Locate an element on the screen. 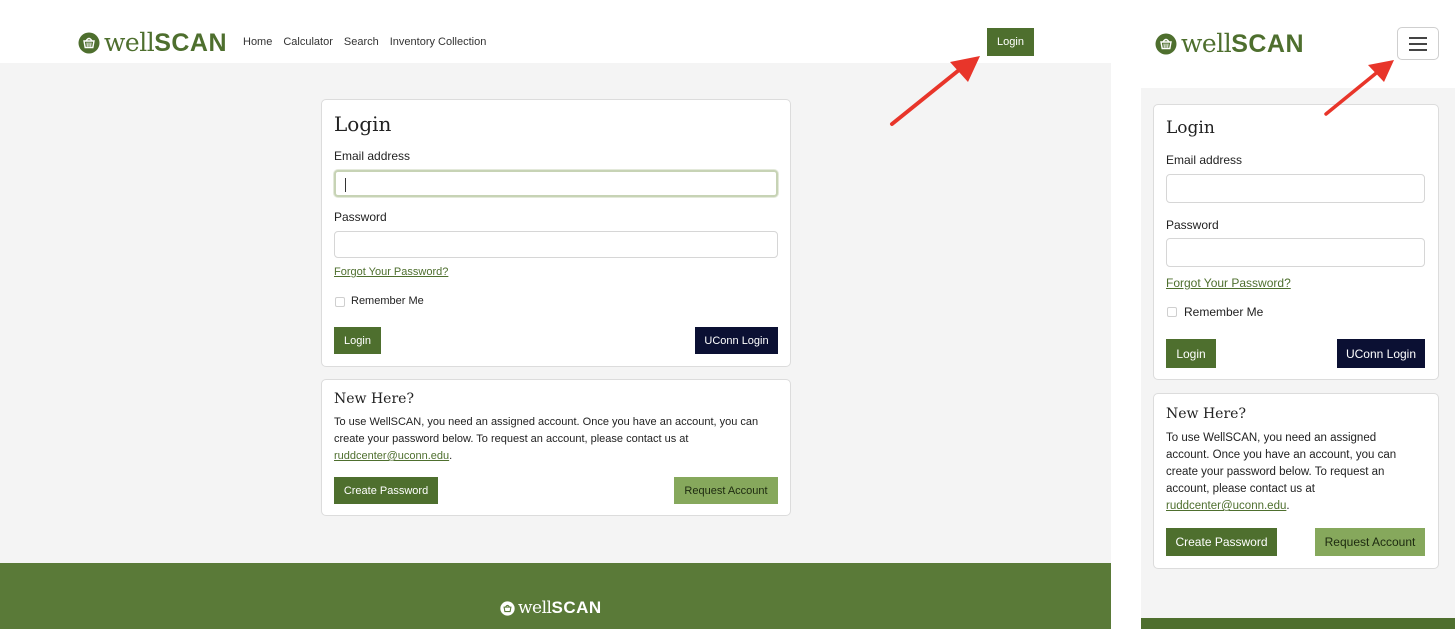 The height and width of the screenshot is (629, 1455). email-label: Email address is located at coordinates (372, 156).